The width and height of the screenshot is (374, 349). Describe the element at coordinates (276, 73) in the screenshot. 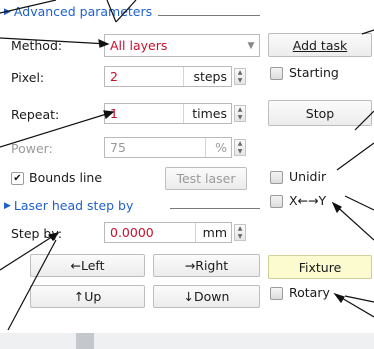

I see `starting-checkbox` at that location.